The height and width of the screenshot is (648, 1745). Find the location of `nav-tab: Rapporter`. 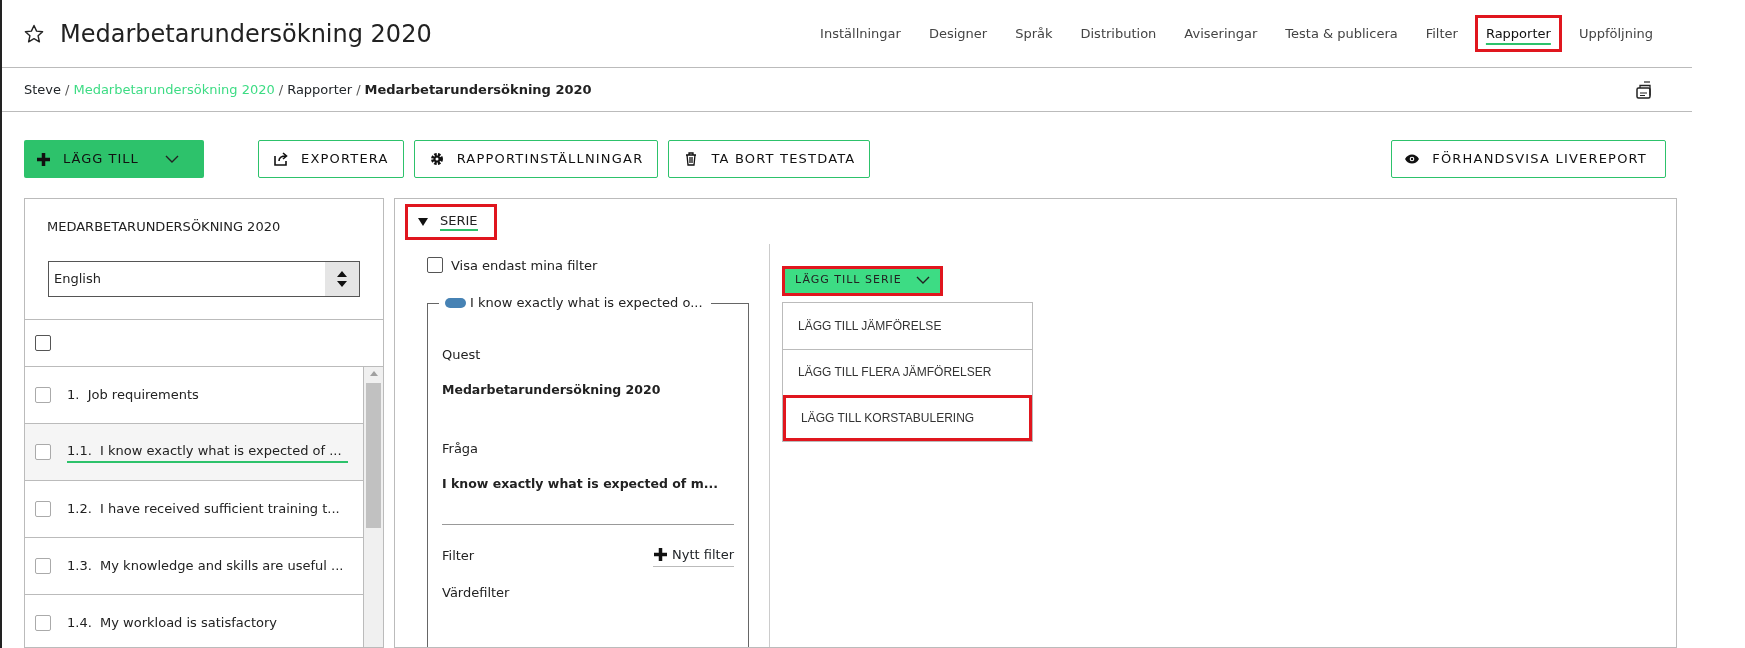

nav-tab: Rapporter is located at coordinates (1518, 33).